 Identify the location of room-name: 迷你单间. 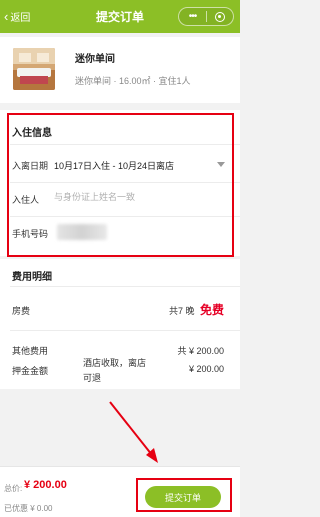
(95, 59).